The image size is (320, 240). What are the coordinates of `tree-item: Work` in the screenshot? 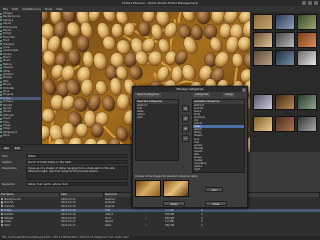 It's located at (20, 135).